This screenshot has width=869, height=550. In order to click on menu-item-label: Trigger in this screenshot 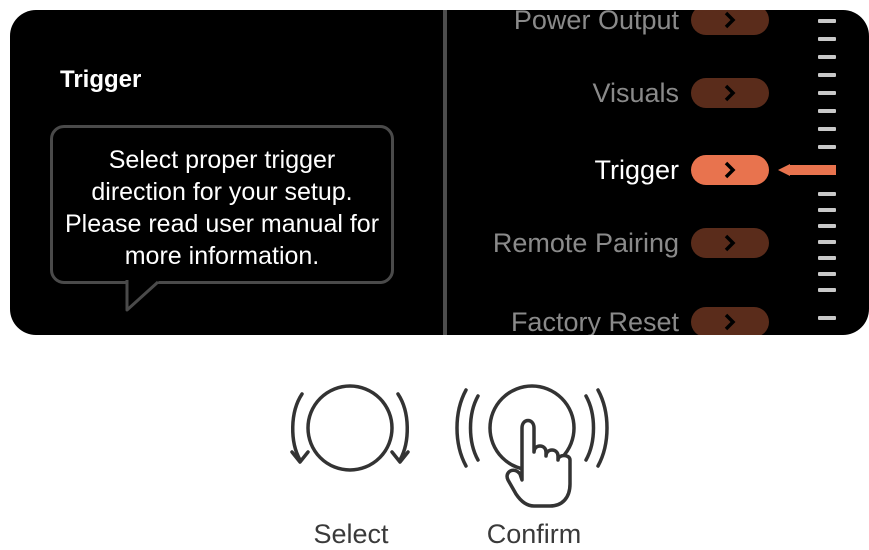, I will do `click(636, 169)`.